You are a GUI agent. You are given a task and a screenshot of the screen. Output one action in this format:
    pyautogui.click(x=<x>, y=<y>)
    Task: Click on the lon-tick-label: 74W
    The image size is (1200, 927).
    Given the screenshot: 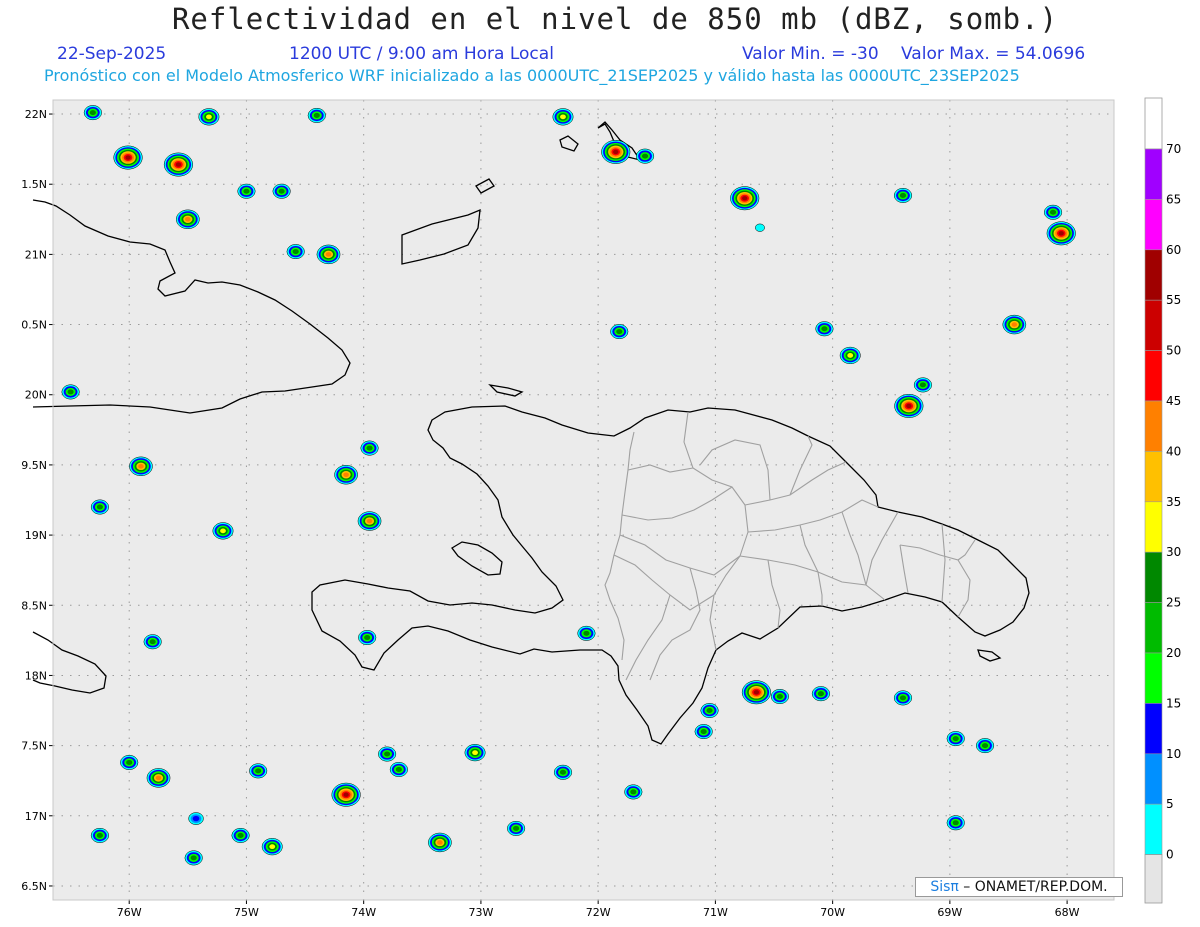 What is the action you would take?
    pyautogui.click(x=363, y=912)
    